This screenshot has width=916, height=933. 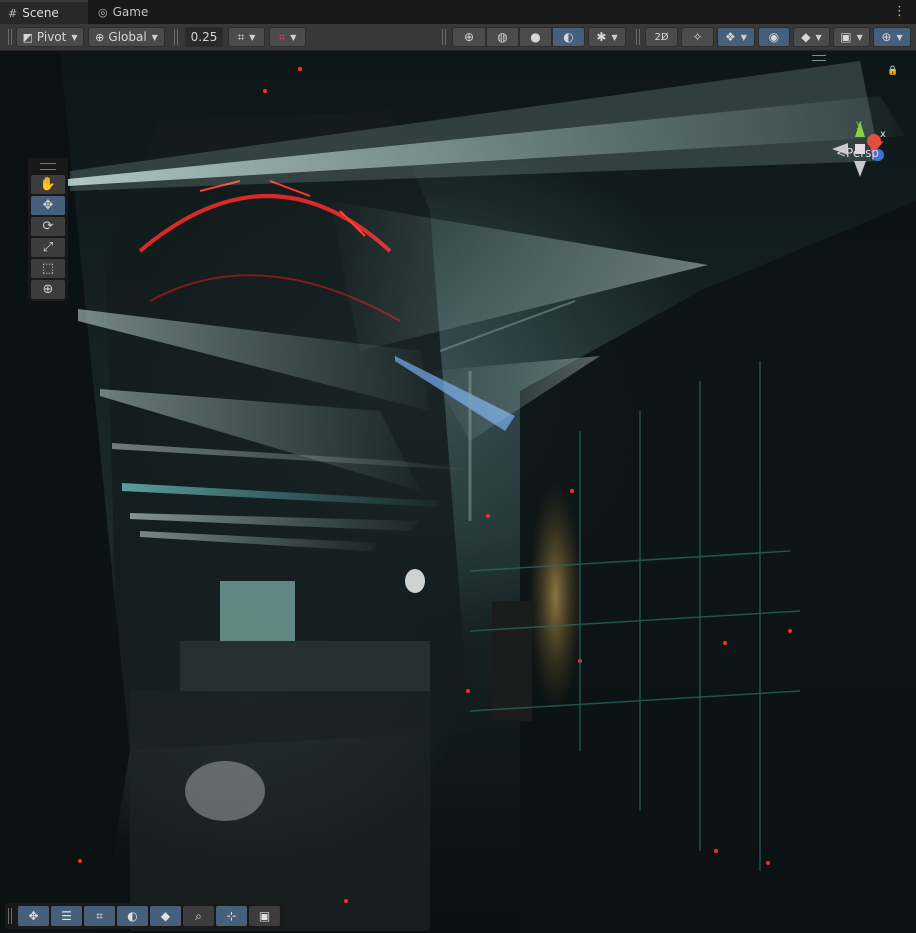 I want to click on grid-snap-button: ⌗ ▼, so click(x=246, y=37).